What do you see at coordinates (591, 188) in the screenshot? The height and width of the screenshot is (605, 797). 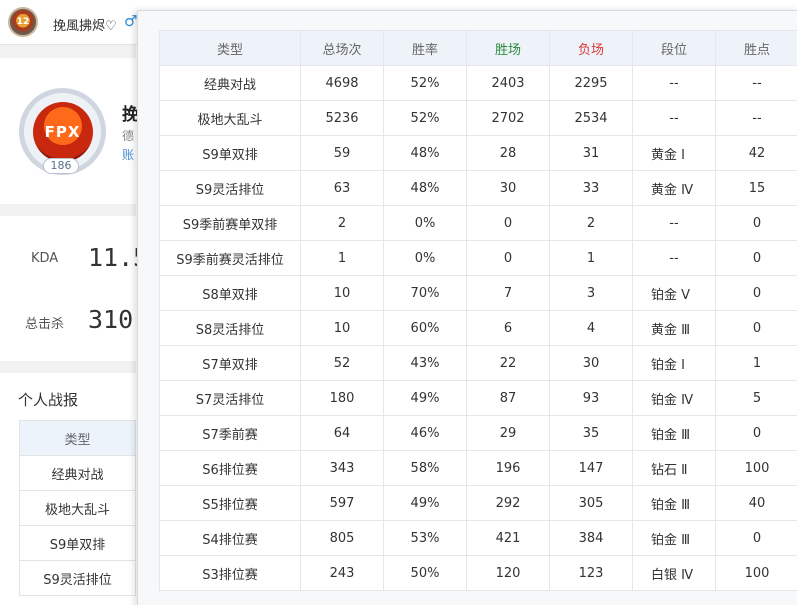 I see `cell-losses: 33` at bounding box center [591, 188].